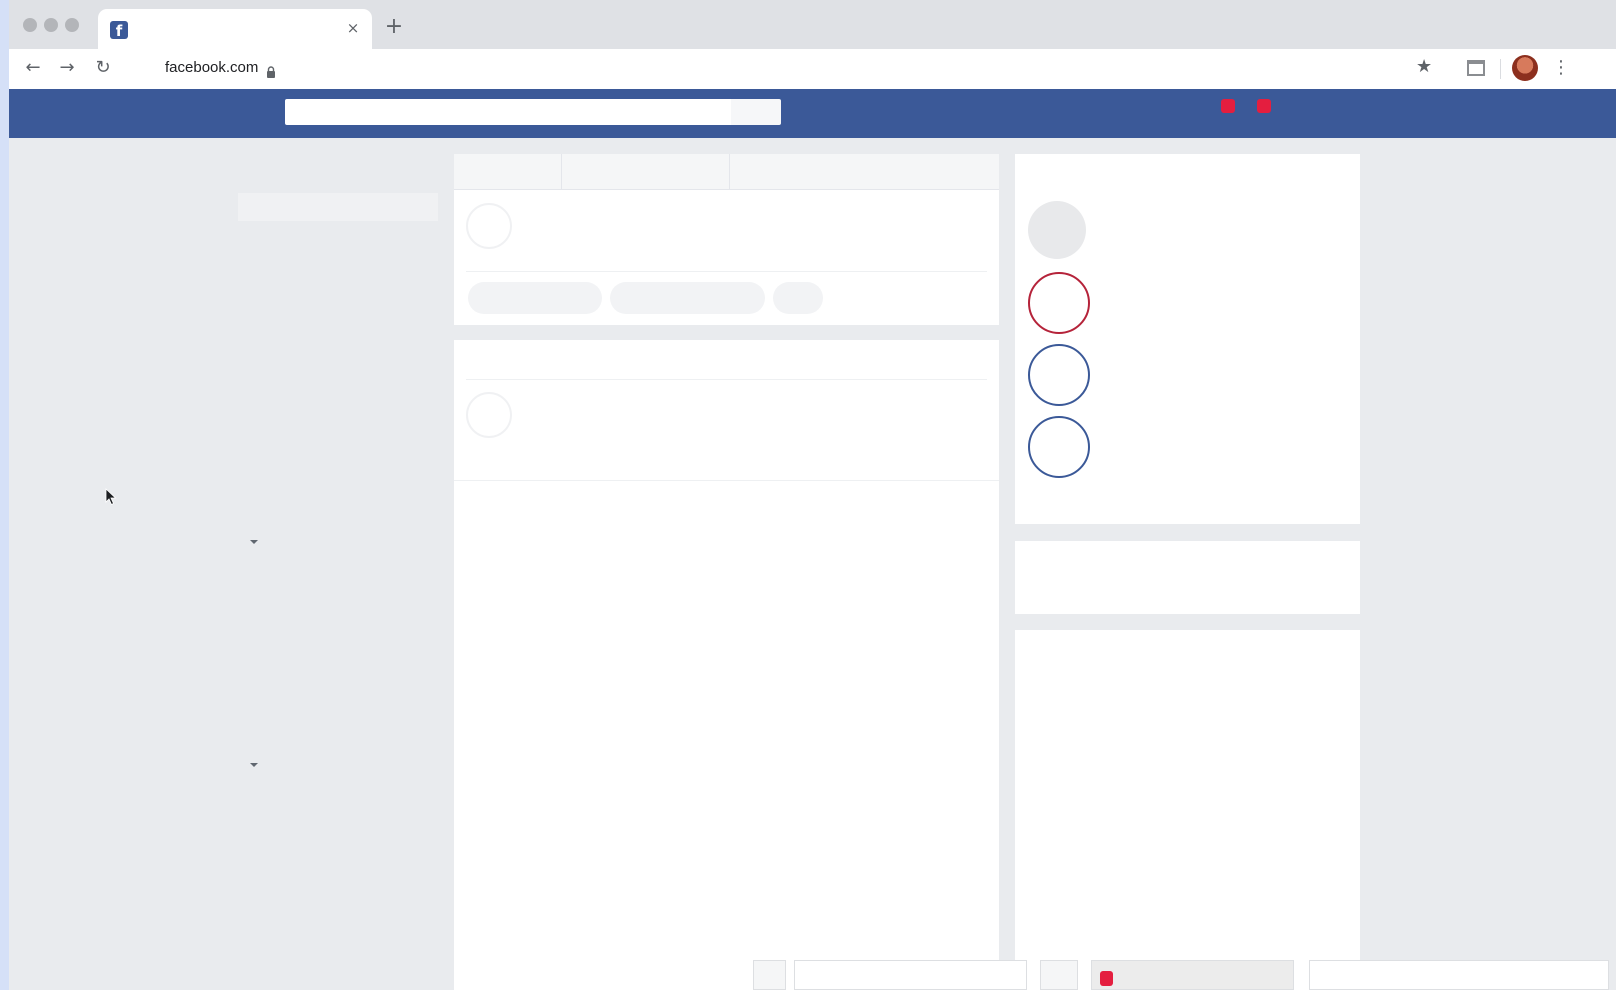  I want to click on search-input, so click(508, 112).